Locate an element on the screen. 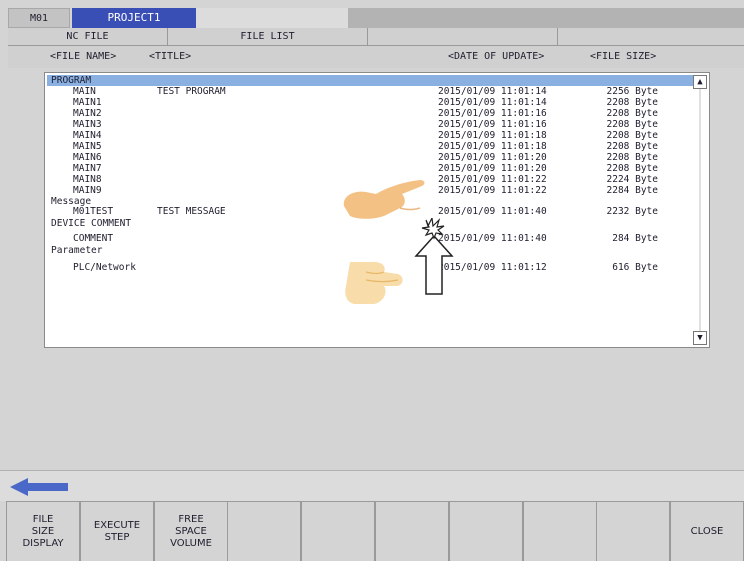 This screenshot has width=744, height=561. scroll-up-button: ▲ is located at coordinates (700, 82).